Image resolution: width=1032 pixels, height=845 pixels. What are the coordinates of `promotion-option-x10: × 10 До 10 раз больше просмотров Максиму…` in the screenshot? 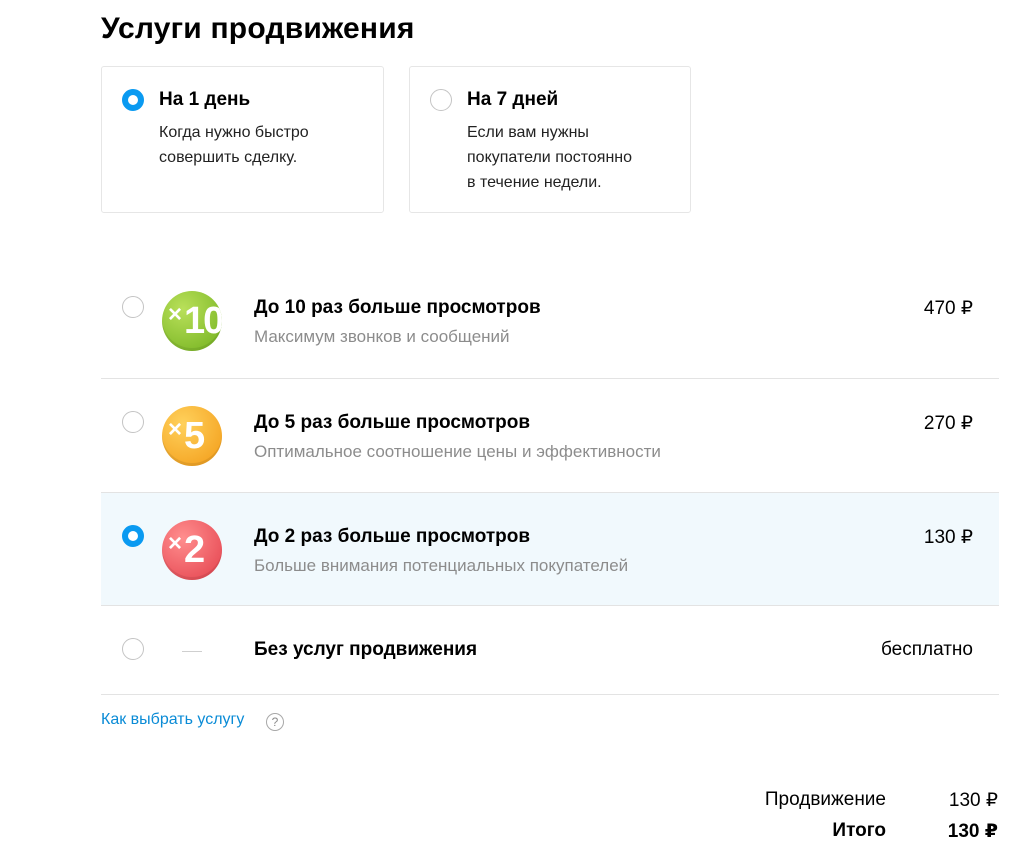 It's located at (550, 321).